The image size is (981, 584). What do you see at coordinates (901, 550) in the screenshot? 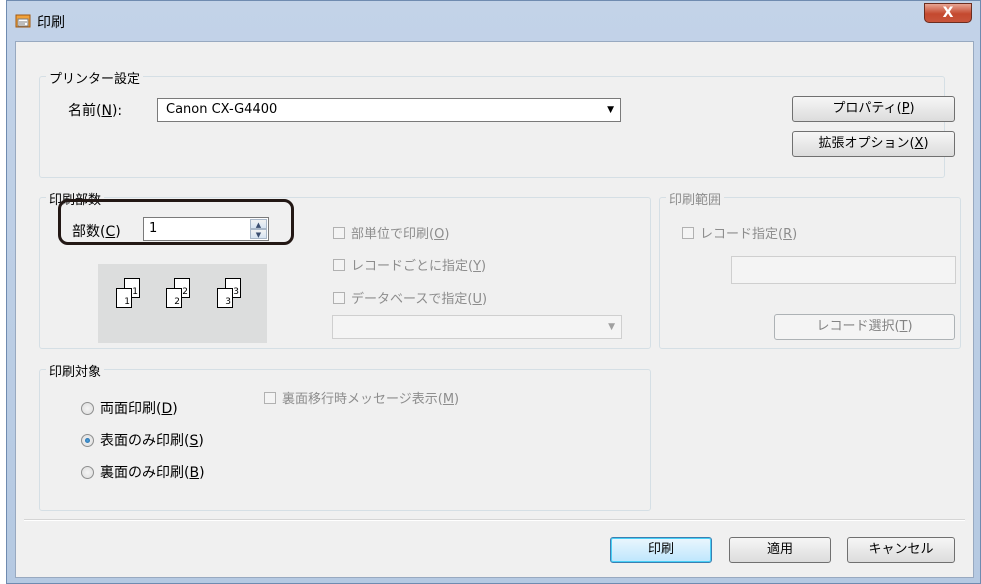
I see `cancel-button: キャンセル` at bounding box center [901, 550].